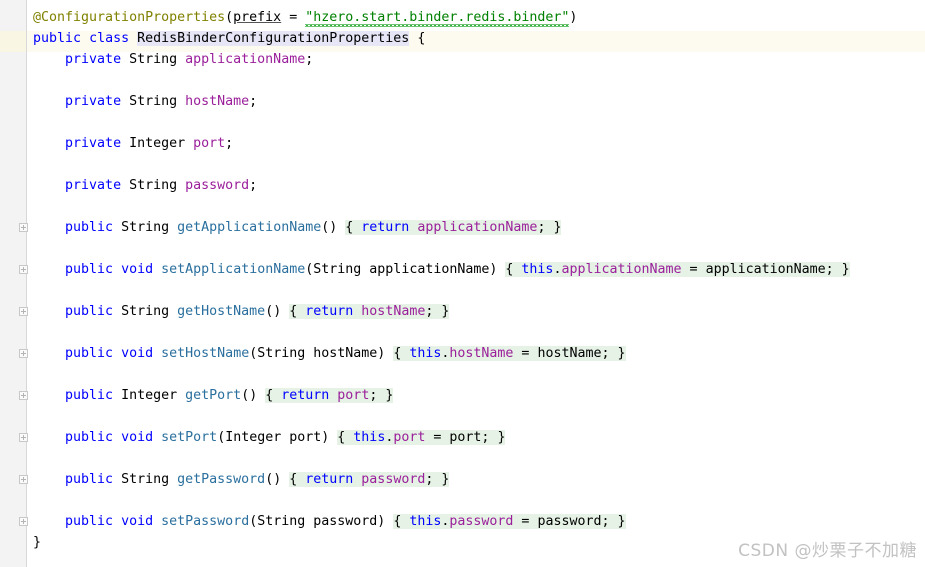  I want to click on returned-field-name: port, so click(353, 395).